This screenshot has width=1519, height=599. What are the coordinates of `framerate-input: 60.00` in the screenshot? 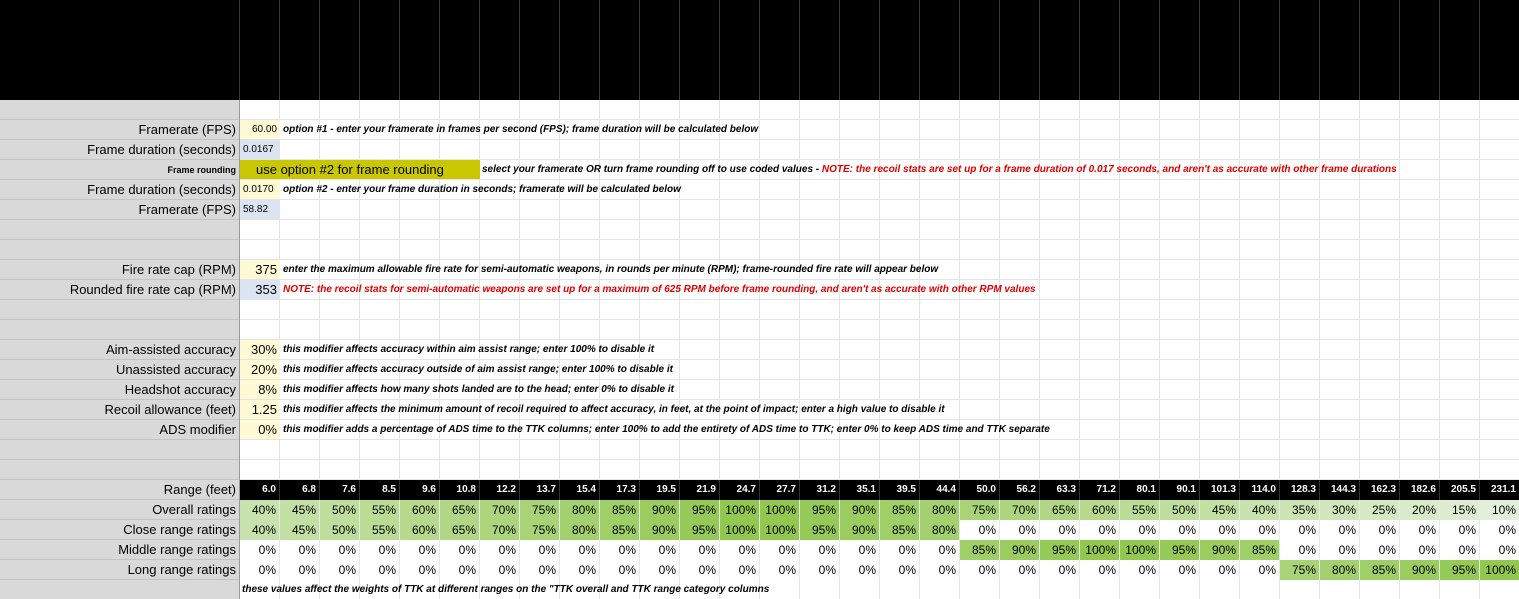 It's located at (260, 129).